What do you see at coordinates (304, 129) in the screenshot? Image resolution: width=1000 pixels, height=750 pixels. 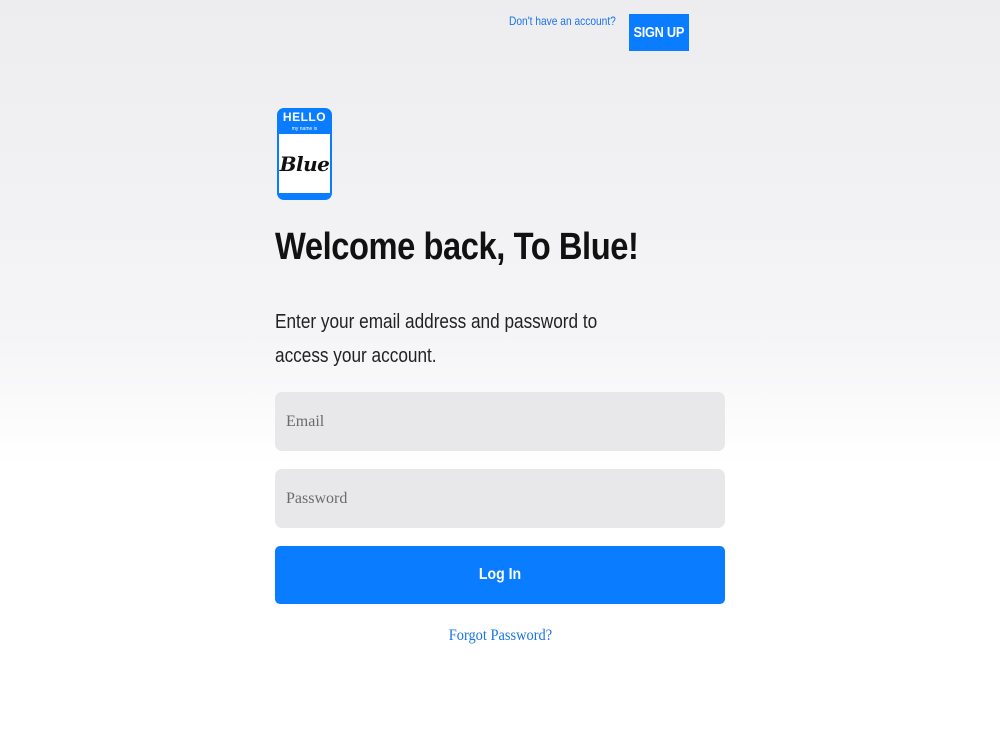 I see `logo-my-name-is-text: my name is` at bounding box center [304, 129].